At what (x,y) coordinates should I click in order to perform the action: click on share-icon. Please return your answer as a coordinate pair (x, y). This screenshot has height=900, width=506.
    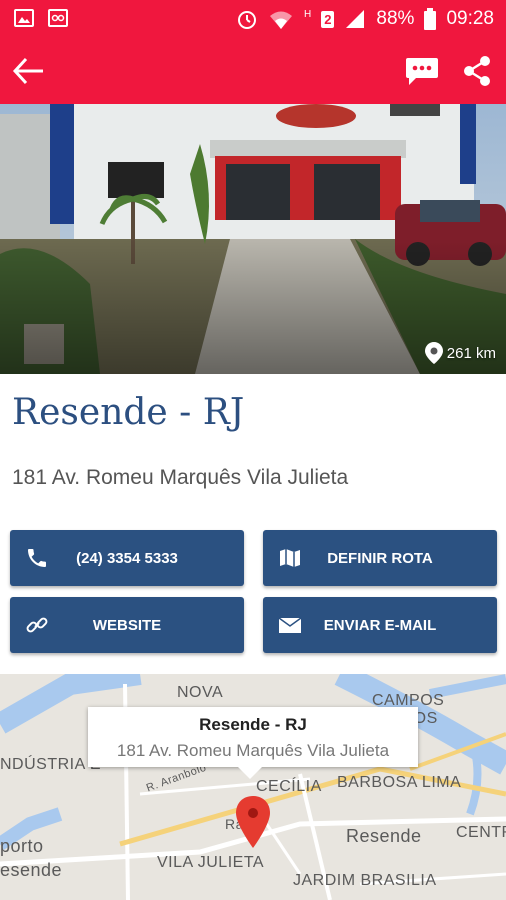
    Looking at the image, I should click on (477, 71).